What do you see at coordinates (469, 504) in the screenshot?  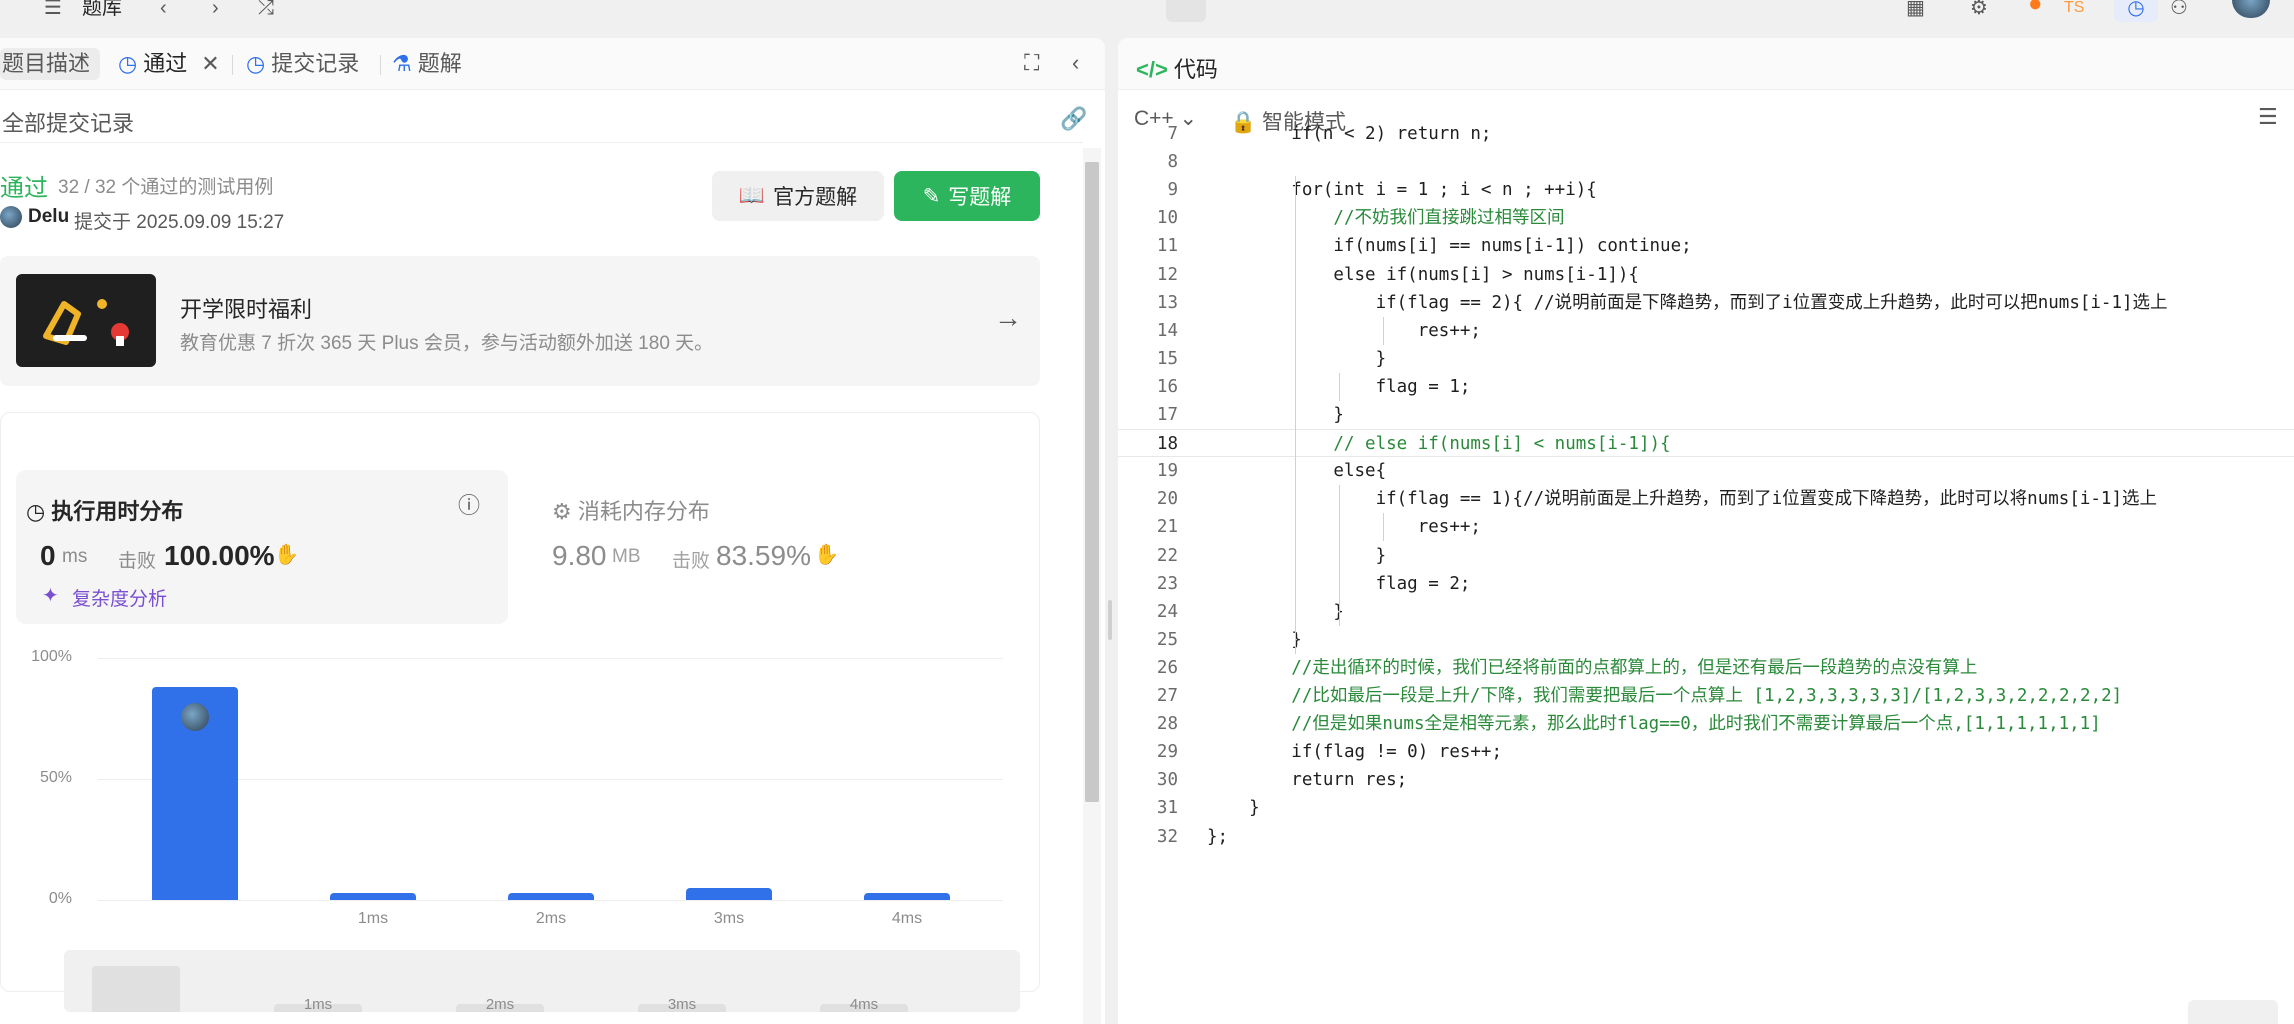 I see `info-icon: ⓘ` at bounding box center [469, 504].